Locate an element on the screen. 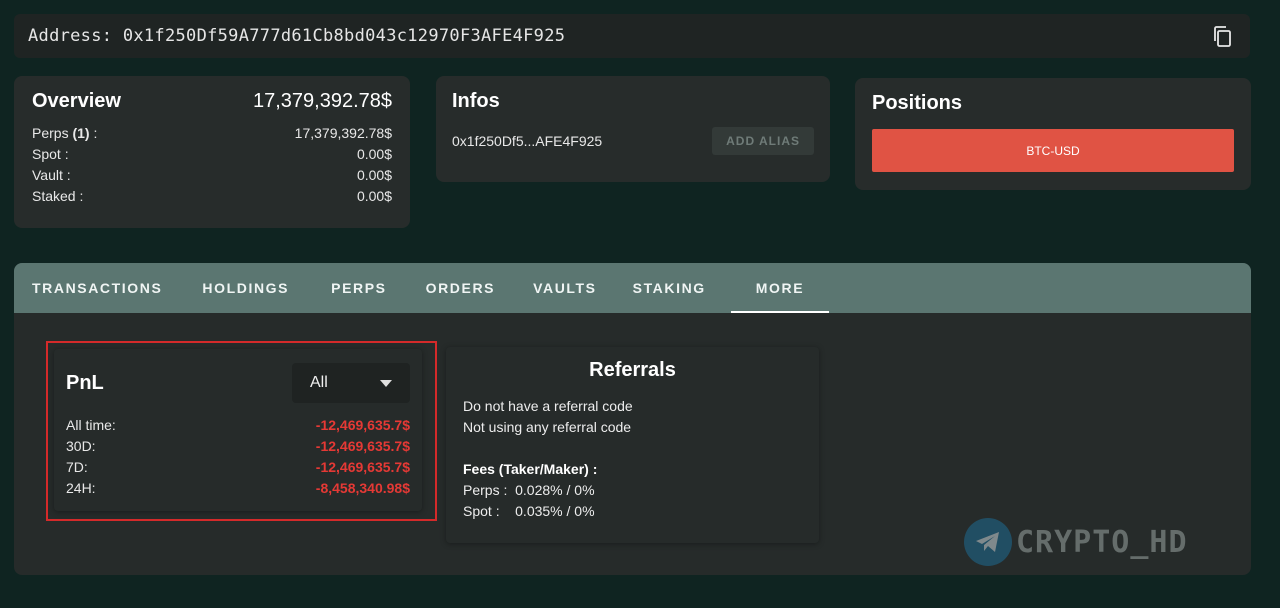 The width and height of the screenshot is (1280, 608). pnl-title: PnL is located at coordinates (85, 382).